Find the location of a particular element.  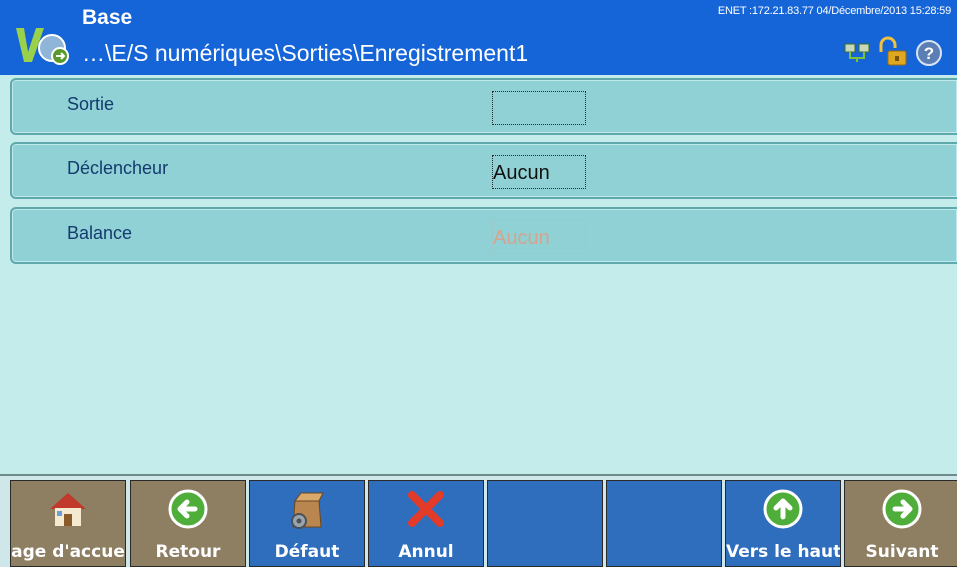

scroll-up-button-label: Vers le haut is located at coordinates (783, 552).